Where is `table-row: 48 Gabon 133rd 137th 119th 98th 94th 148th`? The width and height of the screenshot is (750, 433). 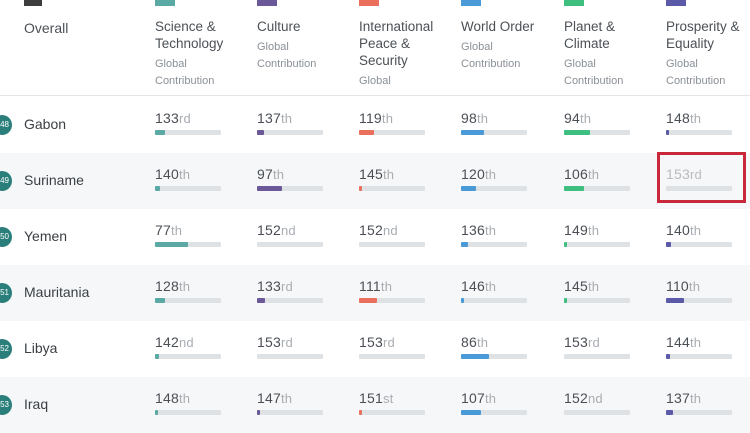
table-row: 48 Gabon 133rd 137th 119th 98th 94th 148th is located at coordinates (375, 125).